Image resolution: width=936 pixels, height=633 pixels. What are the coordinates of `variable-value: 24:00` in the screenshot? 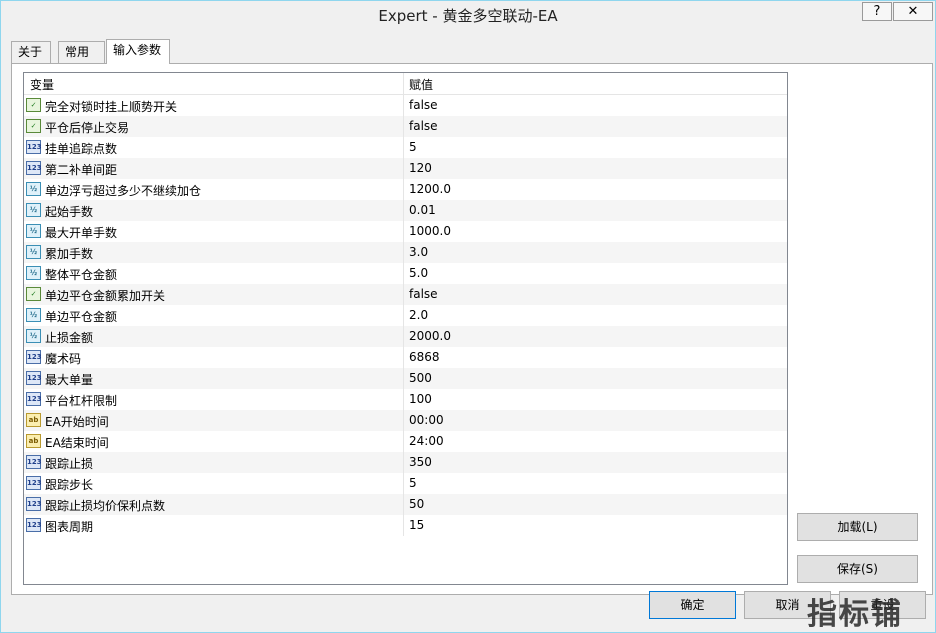 It's located at (426, 441).